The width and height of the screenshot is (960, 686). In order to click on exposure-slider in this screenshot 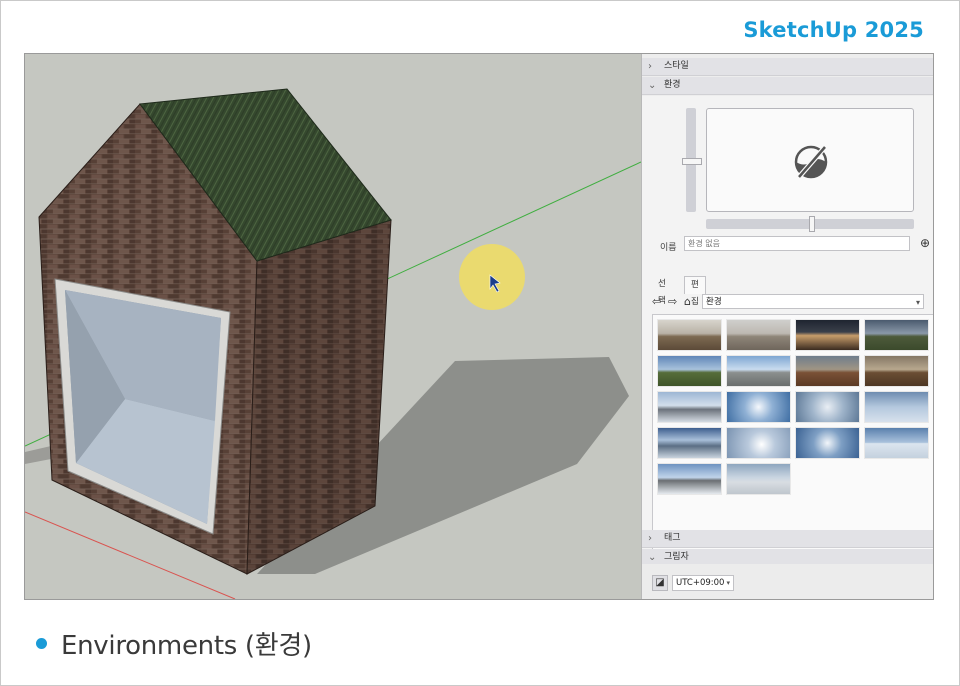, I will do `click(692, 160)`.